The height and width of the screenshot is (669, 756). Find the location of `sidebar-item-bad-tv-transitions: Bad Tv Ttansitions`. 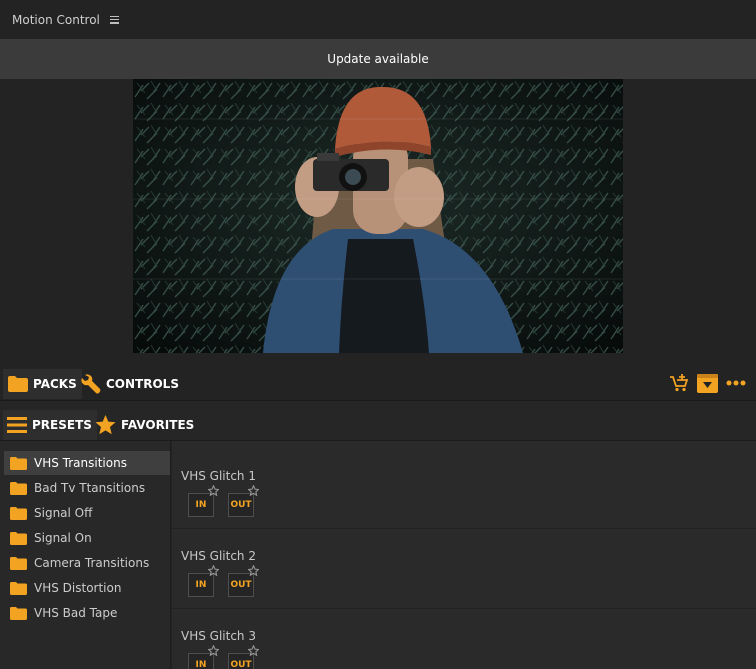

sidebar-item-bad-tv-transitions: Bad Tv Ttansitions is located at coordinates (87, 488).